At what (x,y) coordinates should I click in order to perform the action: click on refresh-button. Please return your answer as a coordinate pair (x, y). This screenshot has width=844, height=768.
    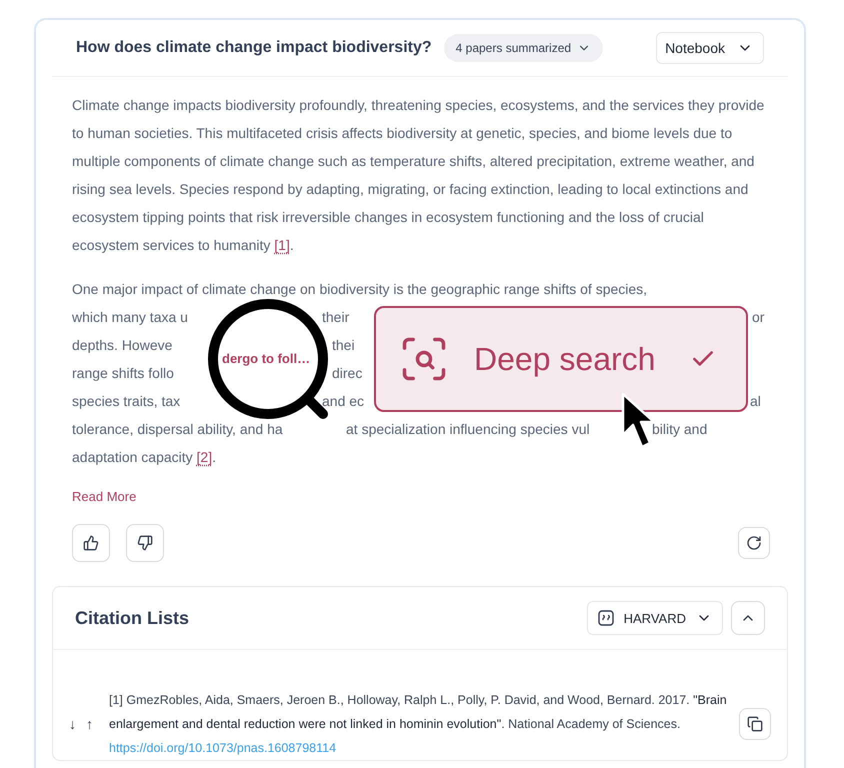
    Looking at the image, I should click on (754, 543).